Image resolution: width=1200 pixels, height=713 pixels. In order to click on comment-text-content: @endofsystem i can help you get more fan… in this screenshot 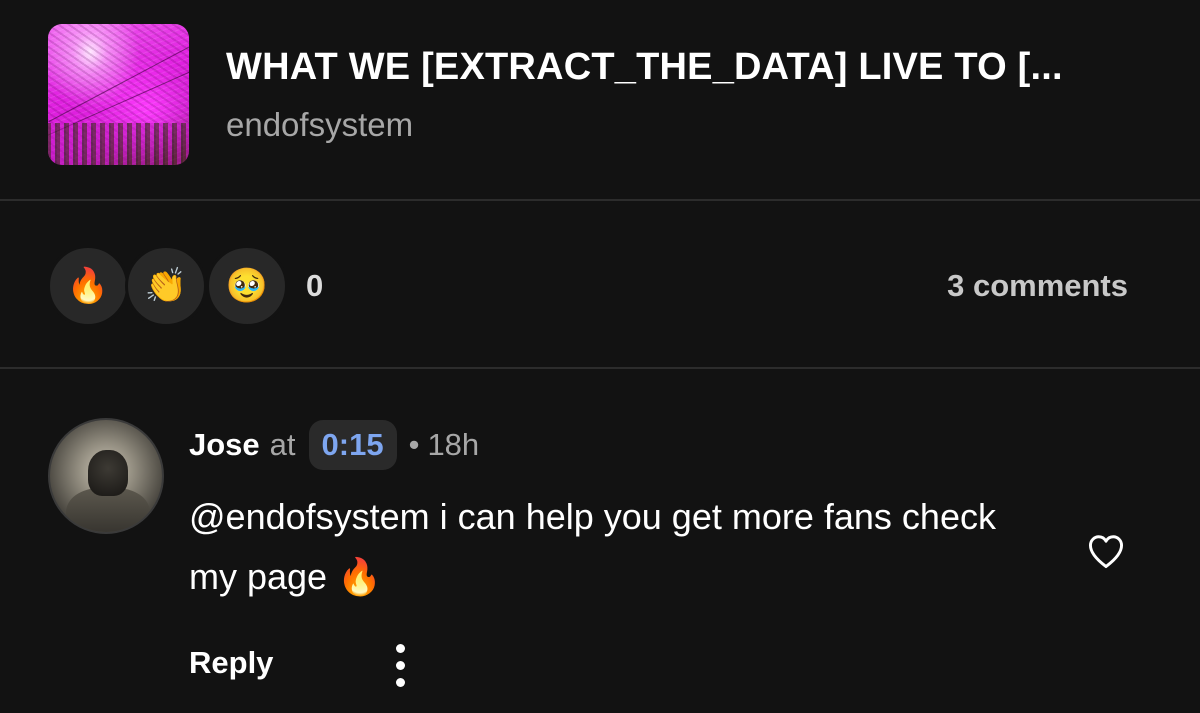, I will do `click(592, 546)`.